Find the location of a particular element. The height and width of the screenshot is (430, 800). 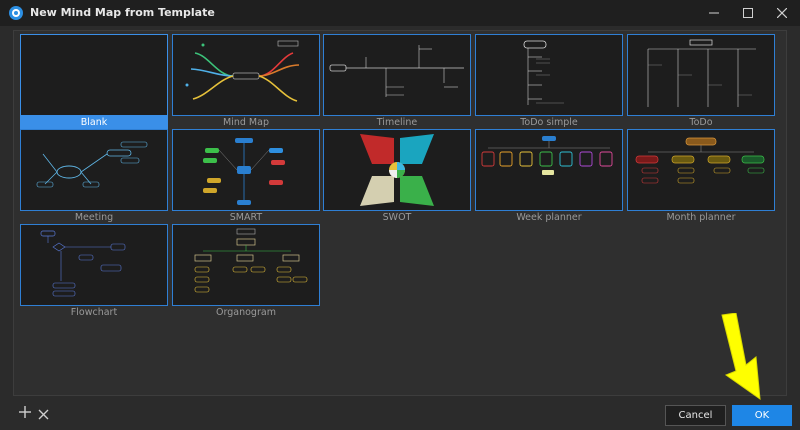

template-label: Month planner is located at coordinates (701, 217).